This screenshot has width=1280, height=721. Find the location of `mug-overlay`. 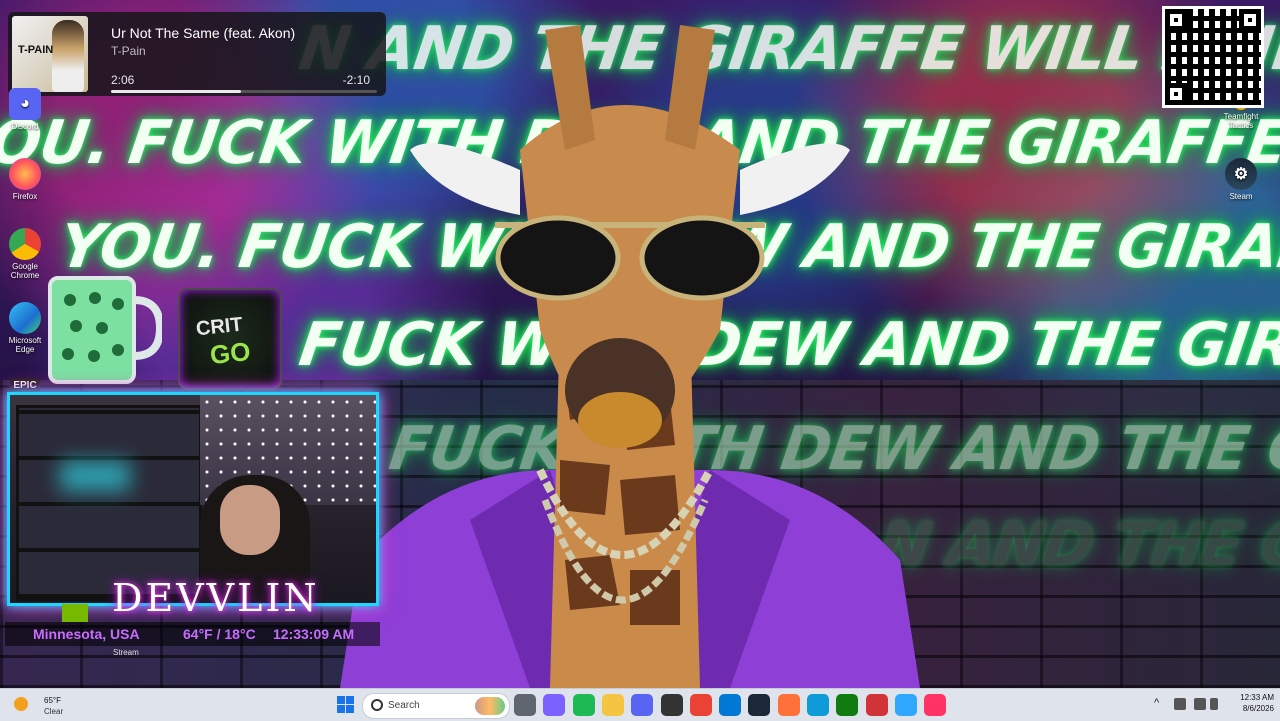

mug-overlay is located at coordinates (105, 330).